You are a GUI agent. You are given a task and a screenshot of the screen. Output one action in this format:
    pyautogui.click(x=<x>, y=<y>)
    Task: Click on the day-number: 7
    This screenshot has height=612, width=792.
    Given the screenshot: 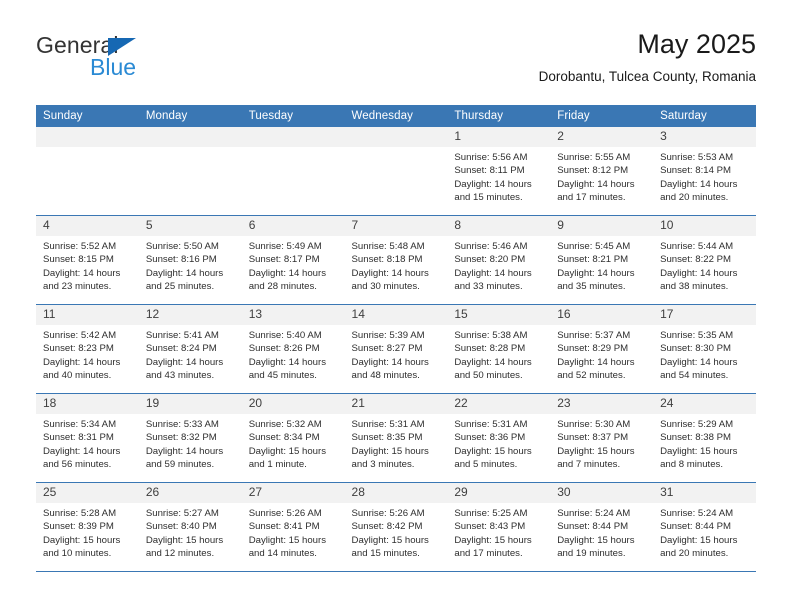 What is the action you would take?
    pyautogui.click(x=396, y=226)
    